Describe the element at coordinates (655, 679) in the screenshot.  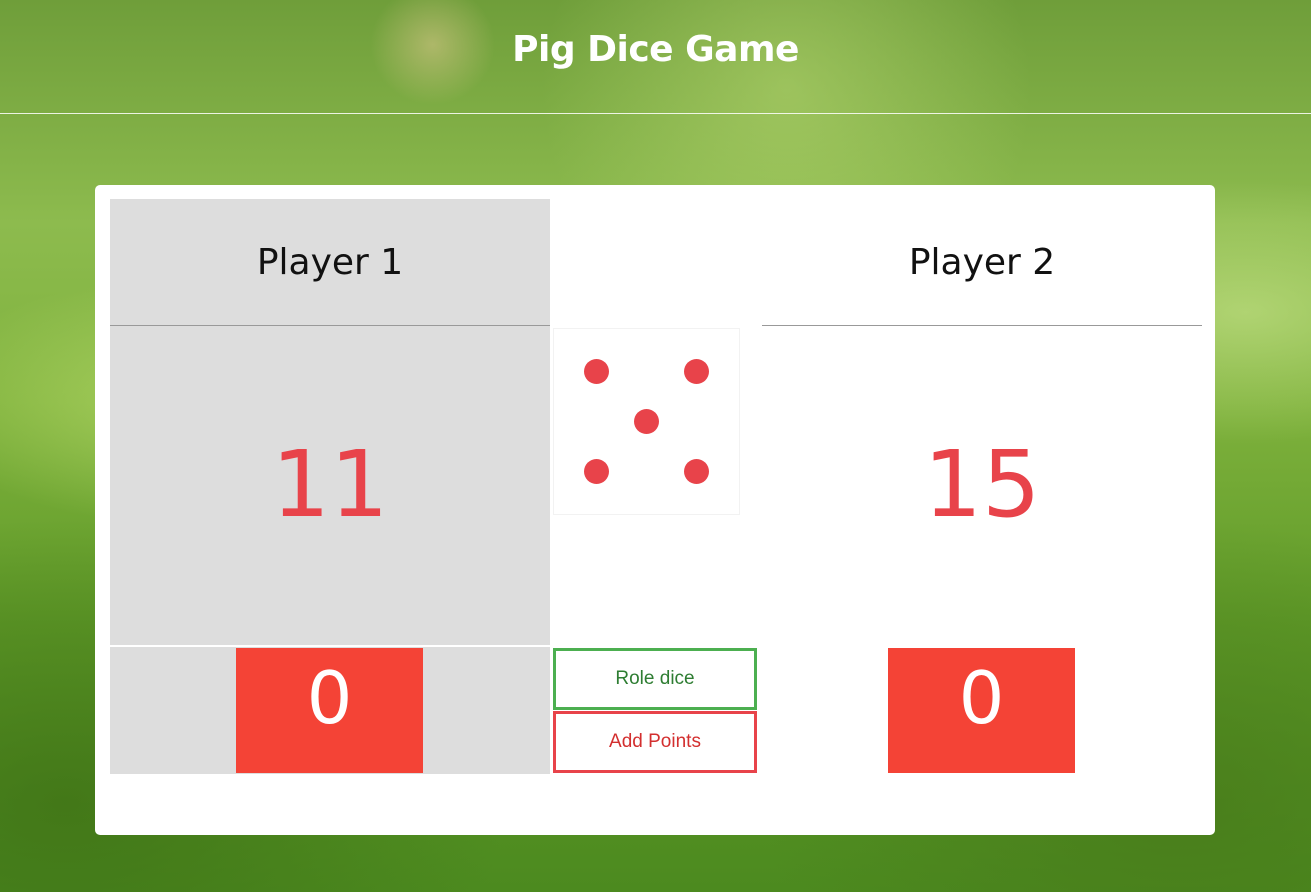
I see `roll-dice-button: Role dice` at that location.